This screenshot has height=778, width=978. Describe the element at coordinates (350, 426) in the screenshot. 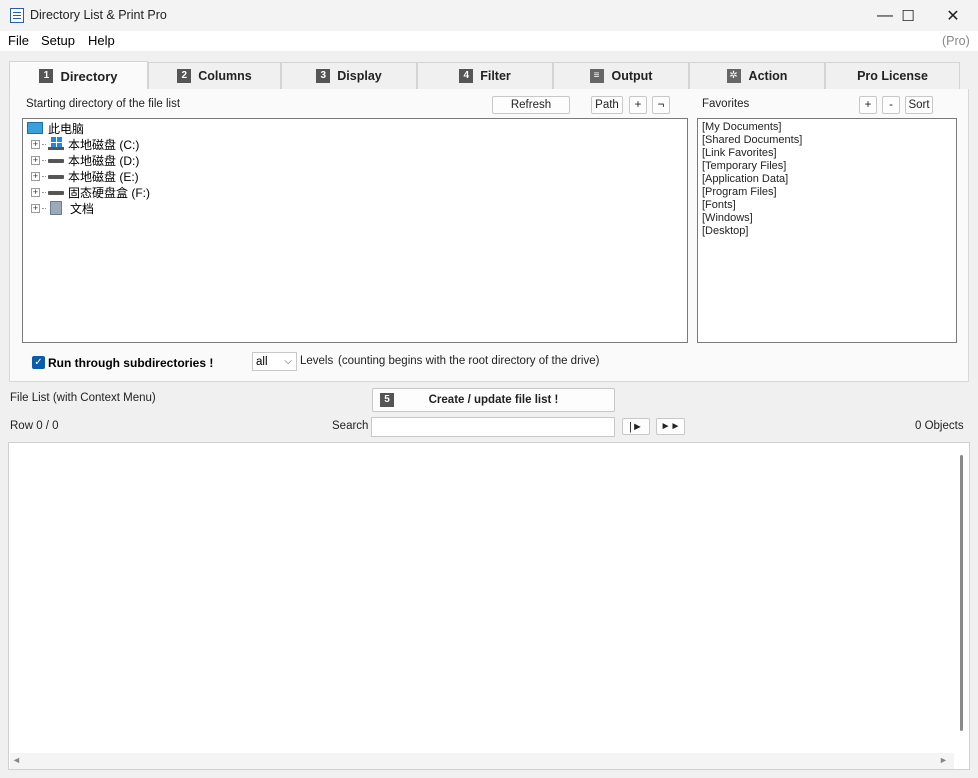

I see `search-label: Search` at that location.